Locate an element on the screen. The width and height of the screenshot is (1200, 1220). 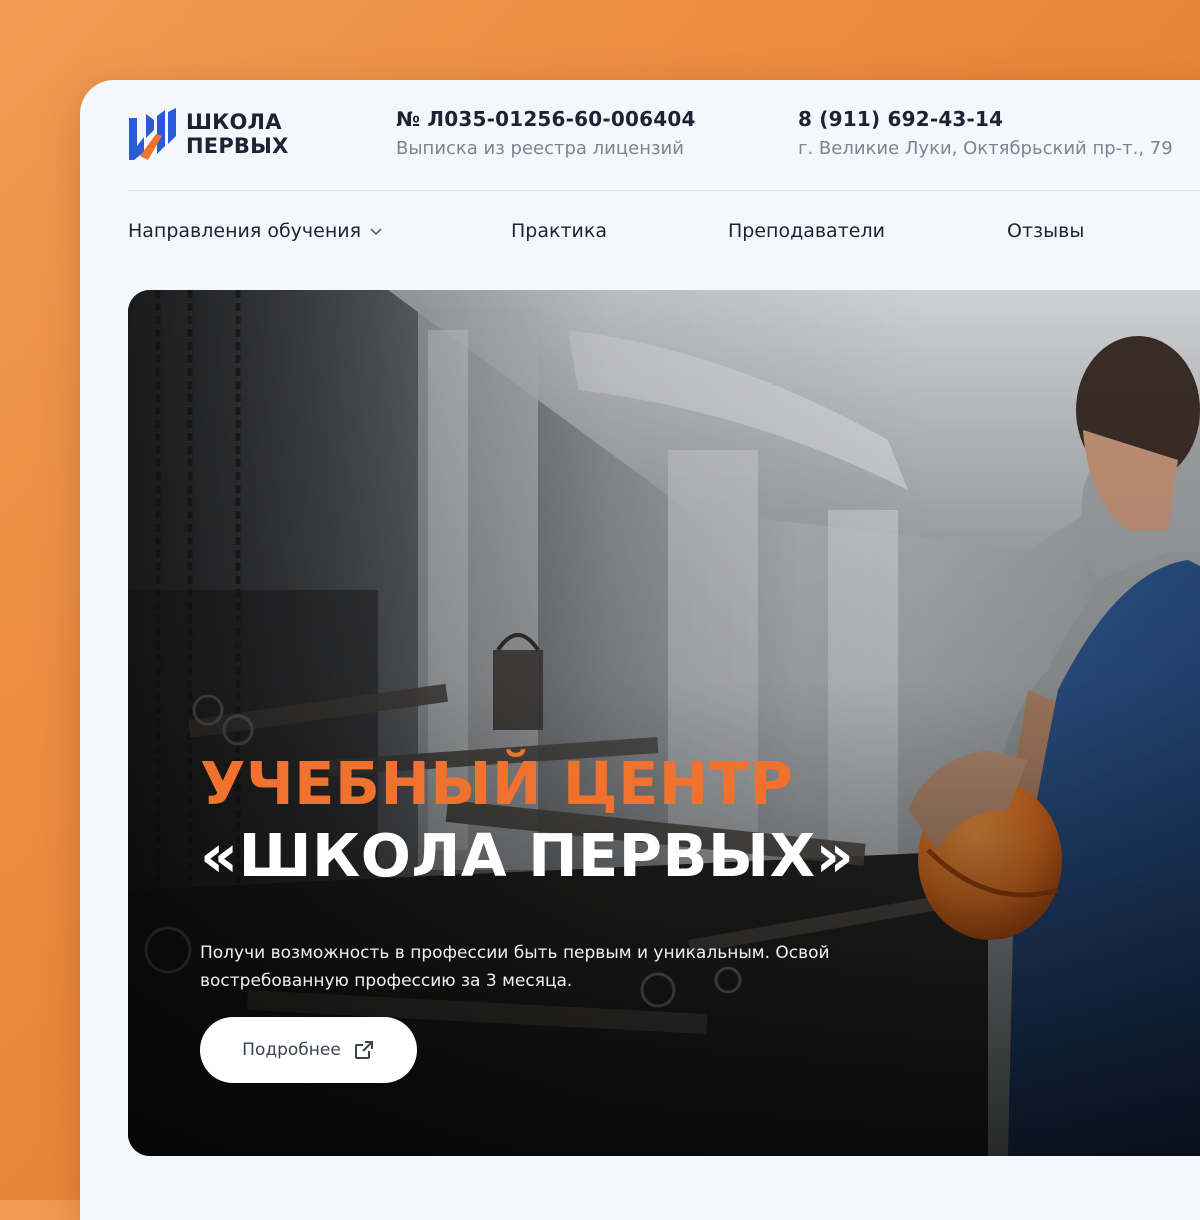
nav-item-label: Практика is located at coordinates (559, 231).